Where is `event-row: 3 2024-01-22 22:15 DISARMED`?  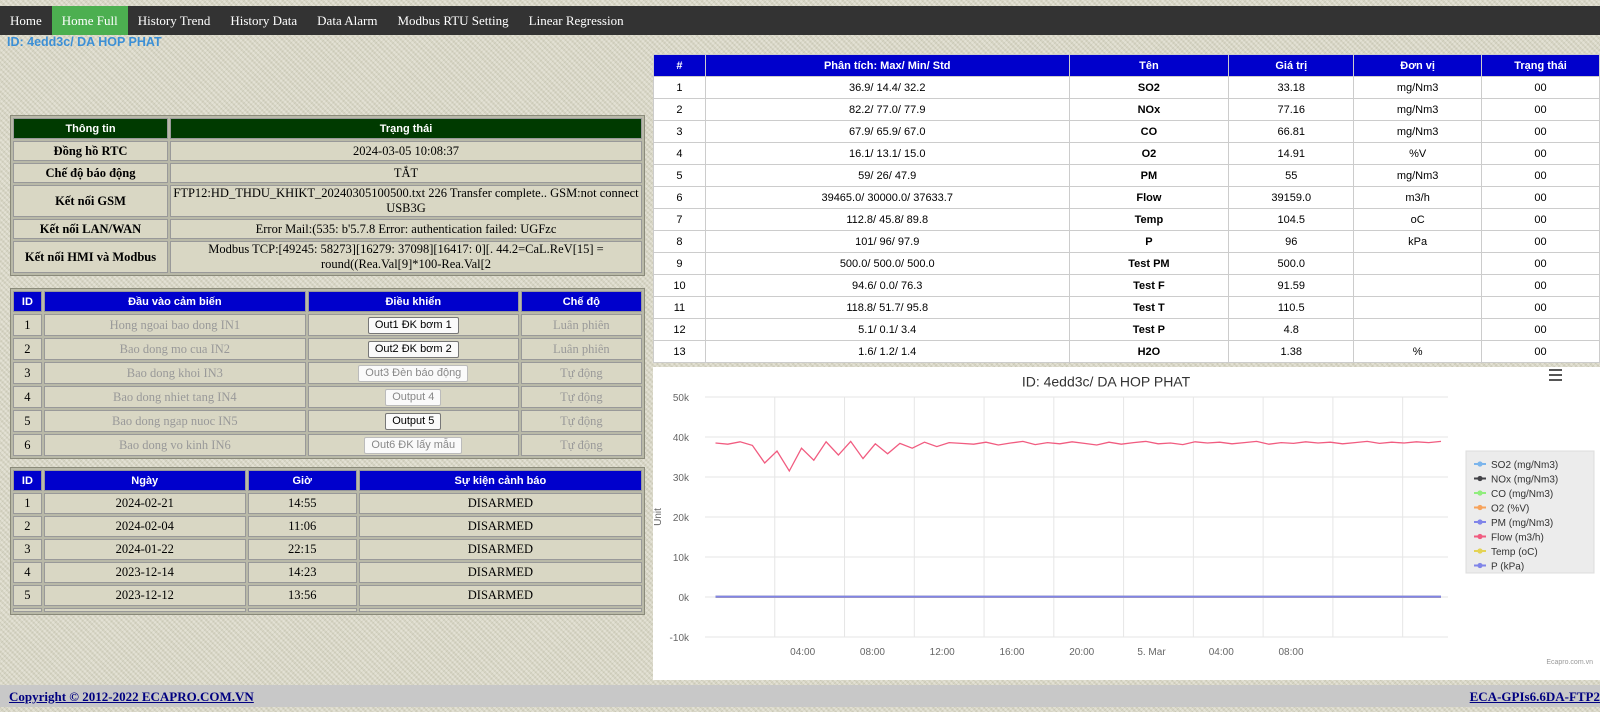
event-row: 3 2024-01-22 22:15 DISARMED is located at coordinates (327, 549).